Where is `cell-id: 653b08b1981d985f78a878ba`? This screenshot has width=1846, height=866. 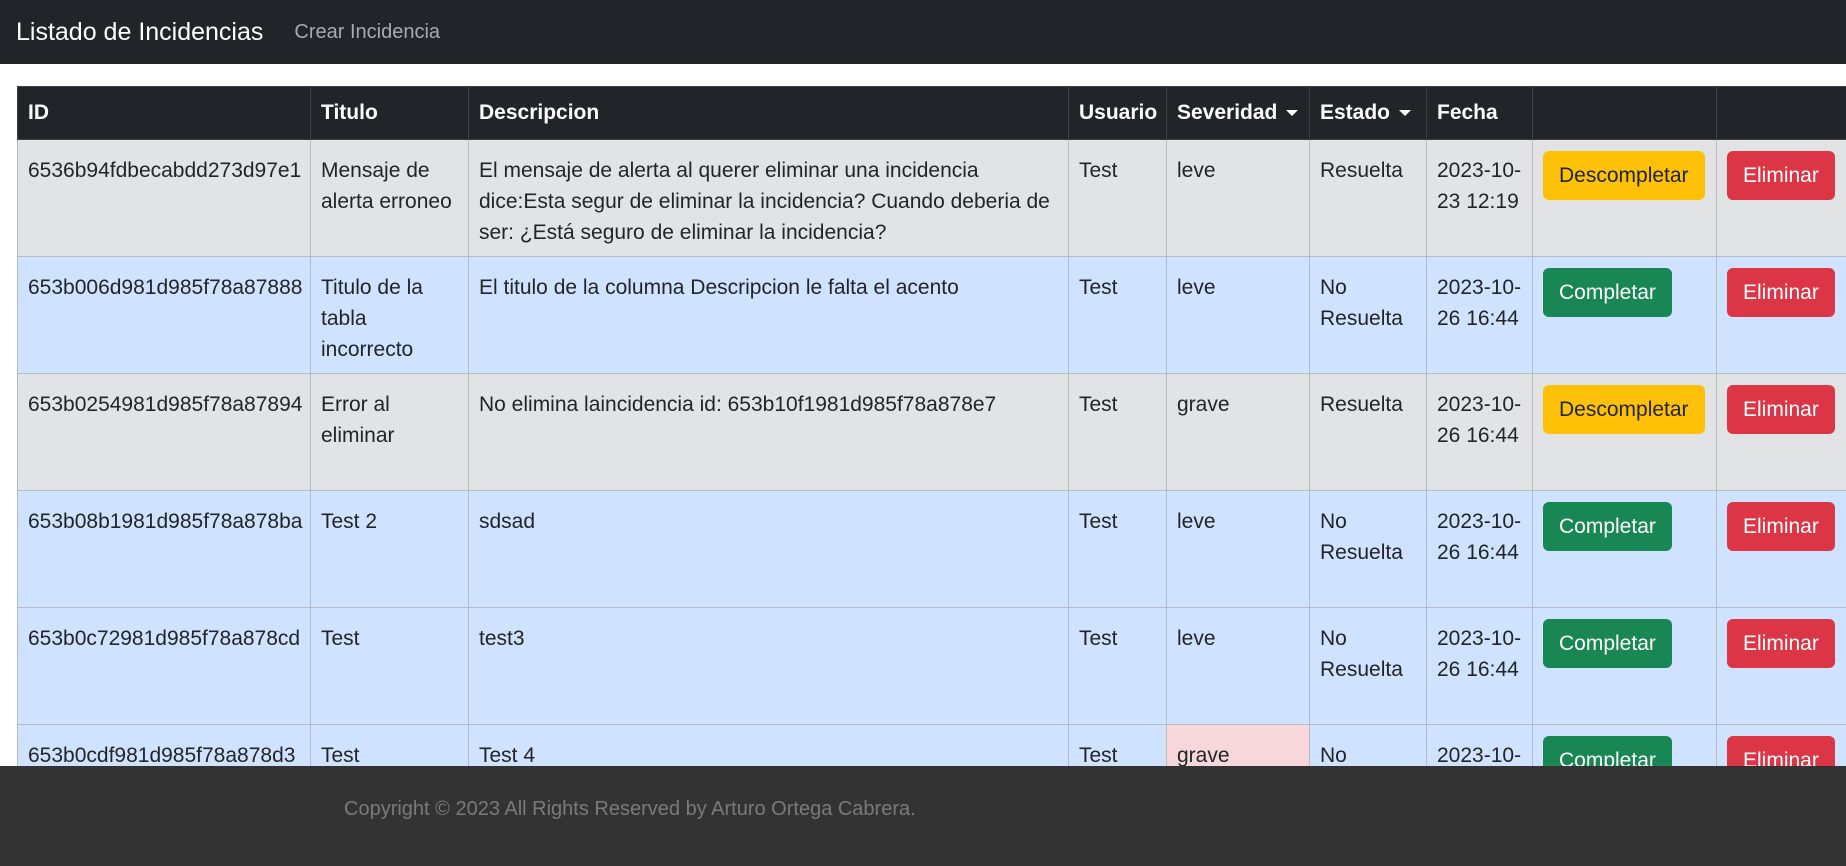
cell-id: 653b08b1981d985f78a878ba is located at coordinates (164, 549).